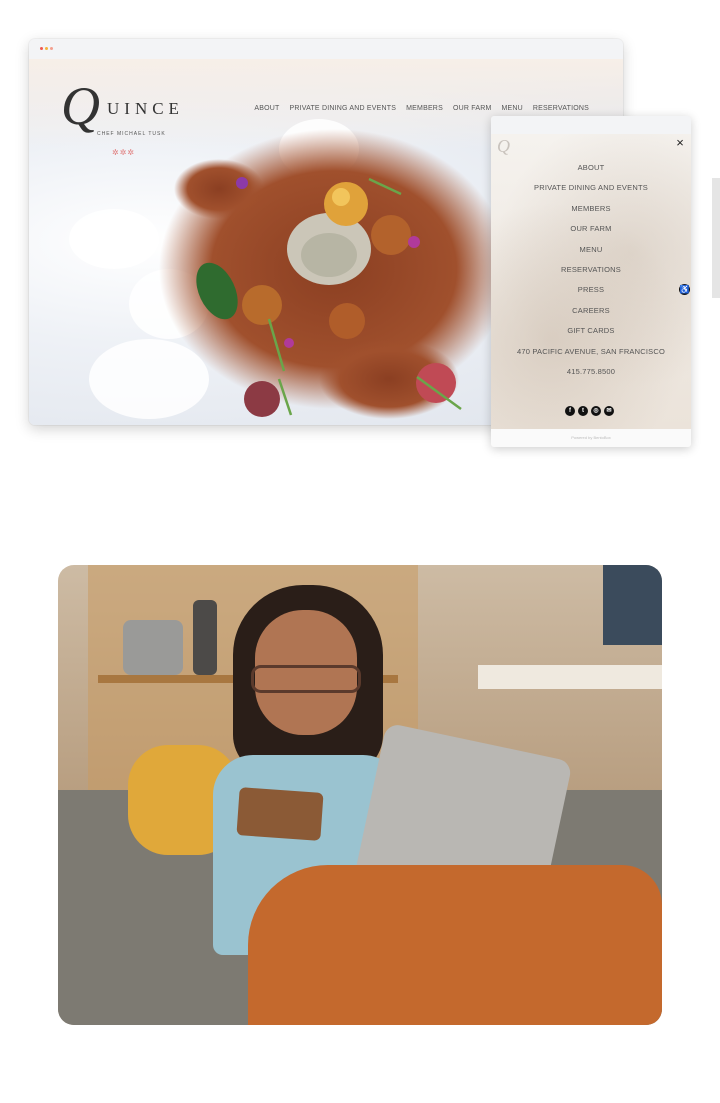 The height and width of the screenshot is (1103, 720). I want to click on quince-logo: Q UINCE CHEF MICHAEL TUSK, so click(126, 110).